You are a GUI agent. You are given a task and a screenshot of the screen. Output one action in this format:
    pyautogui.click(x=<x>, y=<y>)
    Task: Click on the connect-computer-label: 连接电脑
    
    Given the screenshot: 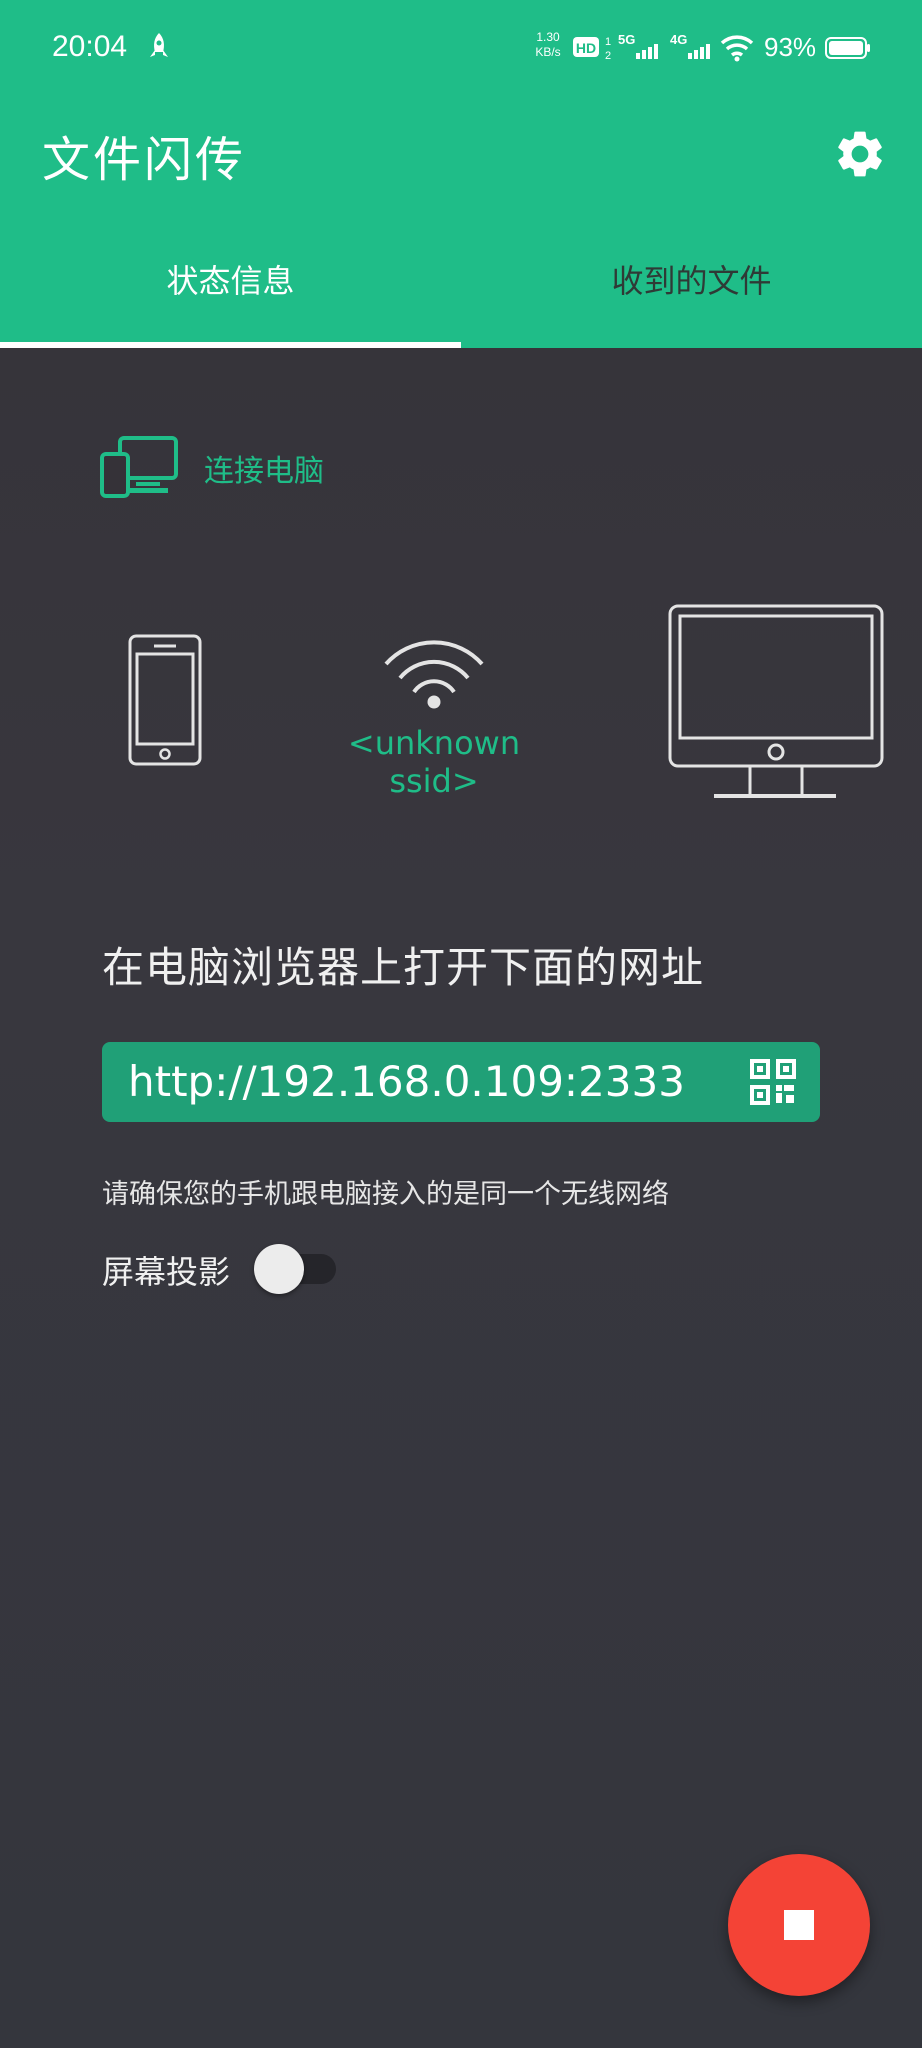 What is the action you would take?
    pyautogui.click(x=264, y=471)
    